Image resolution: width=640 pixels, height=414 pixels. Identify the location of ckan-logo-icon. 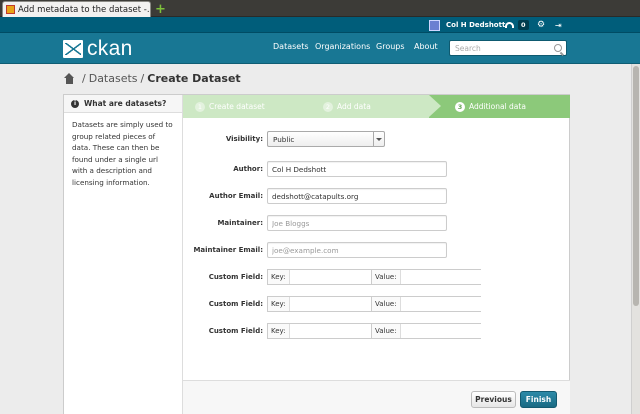
(73, 49).